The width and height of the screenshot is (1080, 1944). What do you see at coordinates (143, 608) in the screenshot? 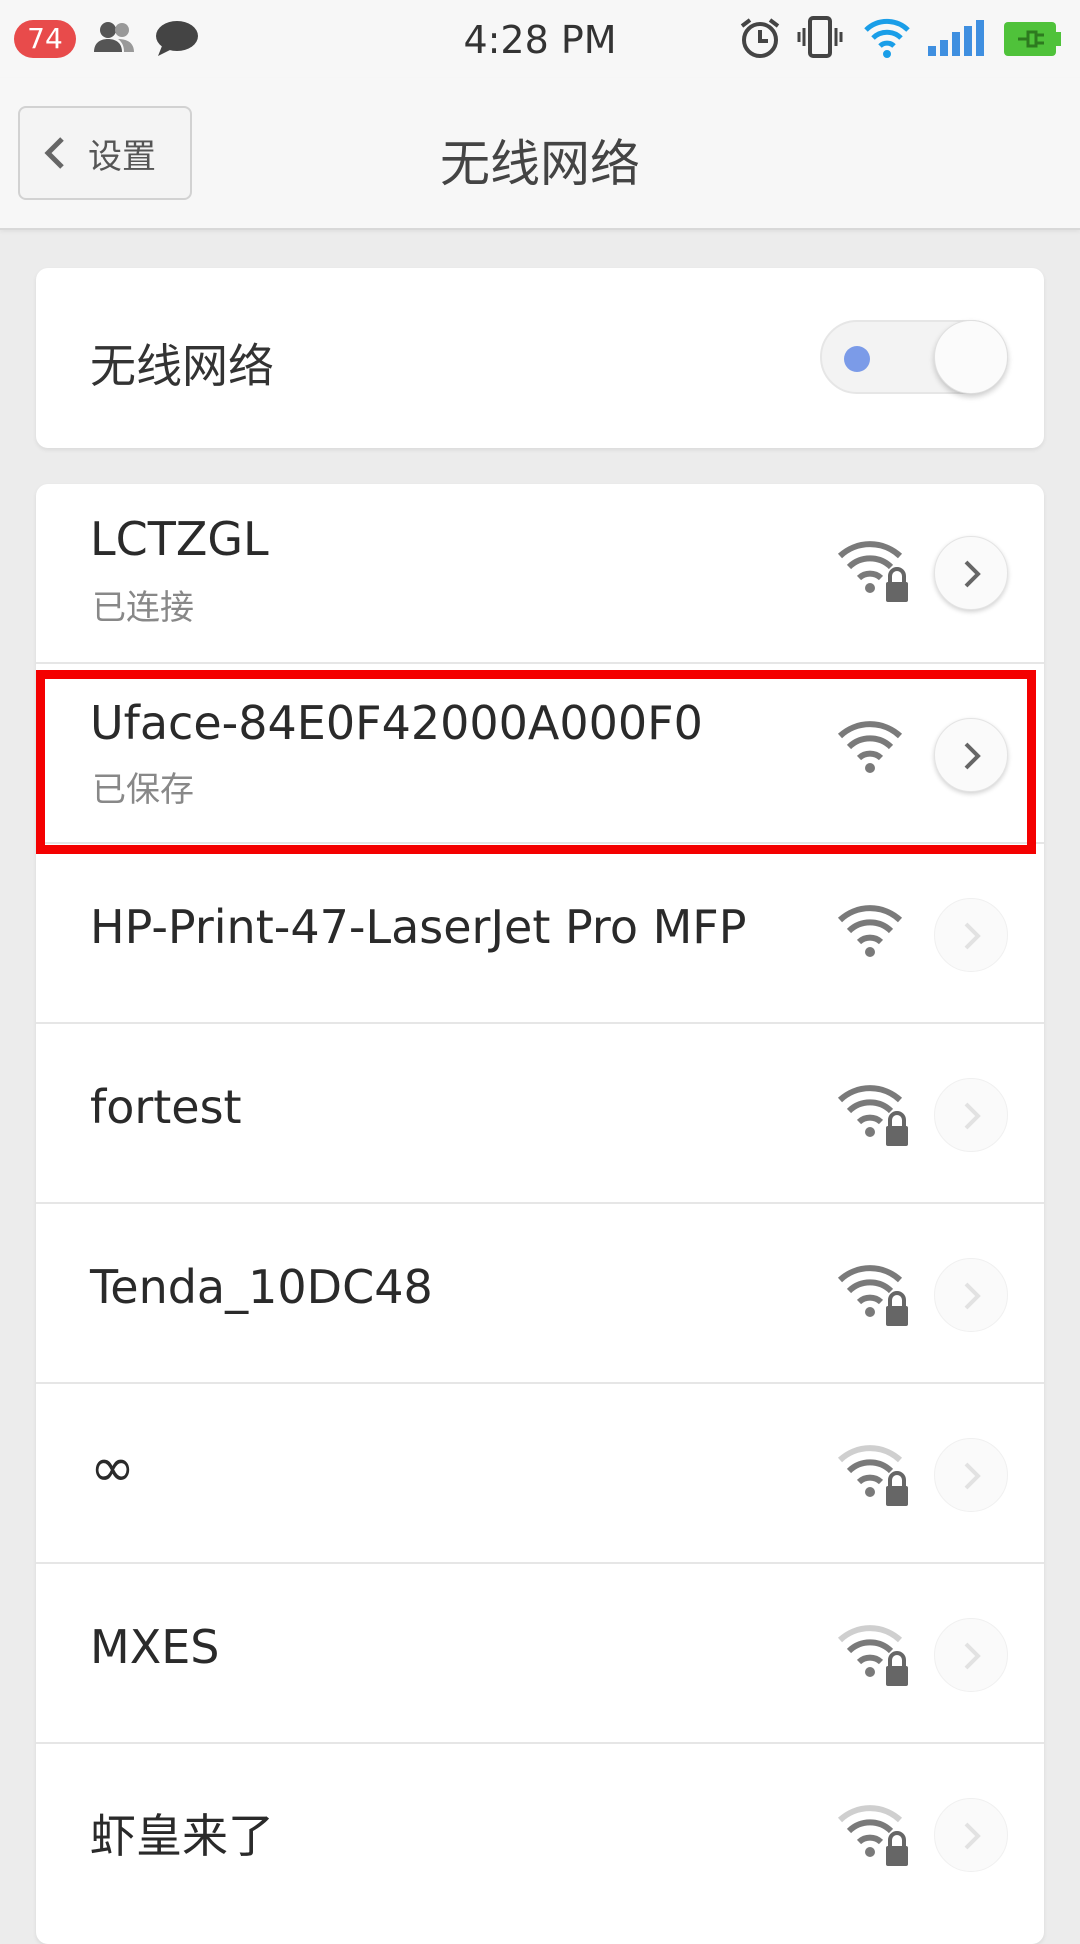
I see `network-status: 已连接` at bounding box center [143, 608].